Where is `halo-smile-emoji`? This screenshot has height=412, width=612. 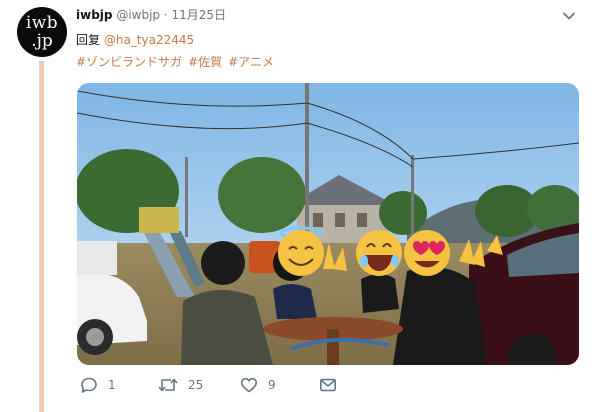
halo-smile-emoji is located at coordinates (301, 251).